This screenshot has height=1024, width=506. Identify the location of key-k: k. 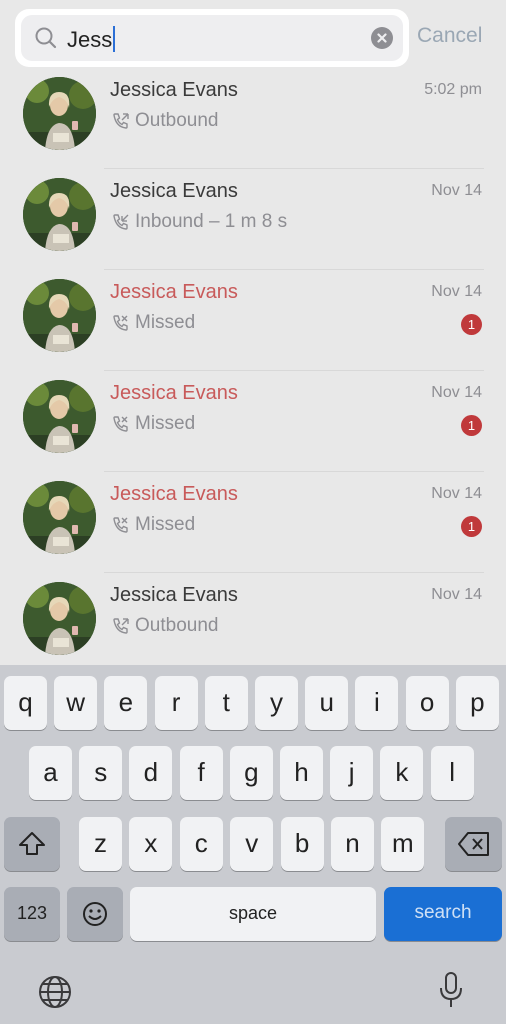
(402, 773).